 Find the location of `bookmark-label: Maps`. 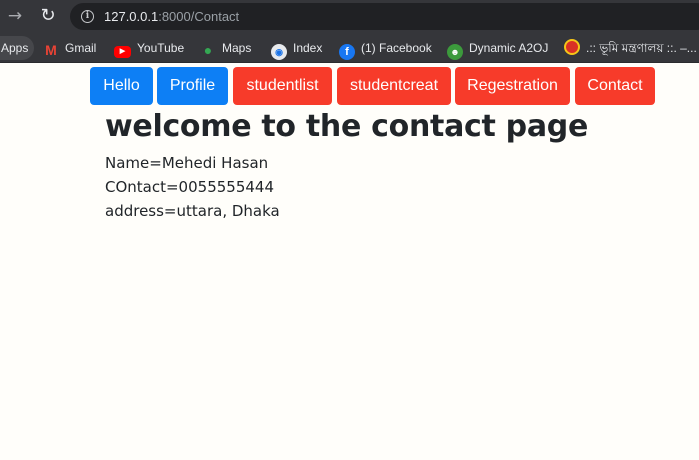

bookmark-label: Maps is located at coordinates (237, 48).